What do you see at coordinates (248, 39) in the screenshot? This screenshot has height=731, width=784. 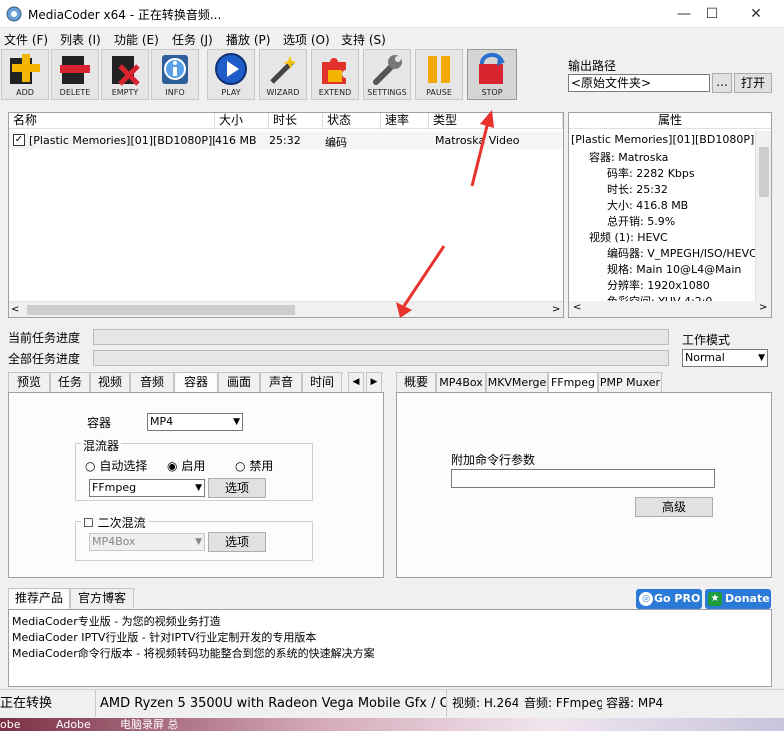 I see `menu-play: 播放 (P)` at bounding box center [248, 39].